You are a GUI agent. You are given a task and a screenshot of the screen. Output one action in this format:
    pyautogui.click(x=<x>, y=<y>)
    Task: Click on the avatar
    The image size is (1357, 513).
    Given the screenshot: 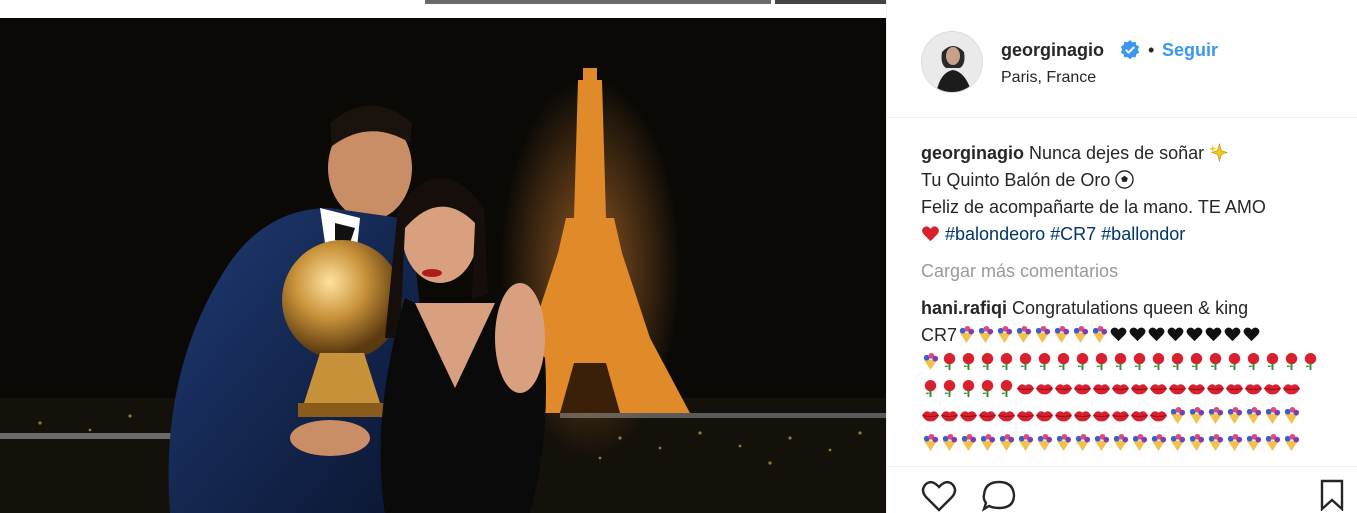 What is the action you would take?
    pyautogui.click(x=952, y=62)
    